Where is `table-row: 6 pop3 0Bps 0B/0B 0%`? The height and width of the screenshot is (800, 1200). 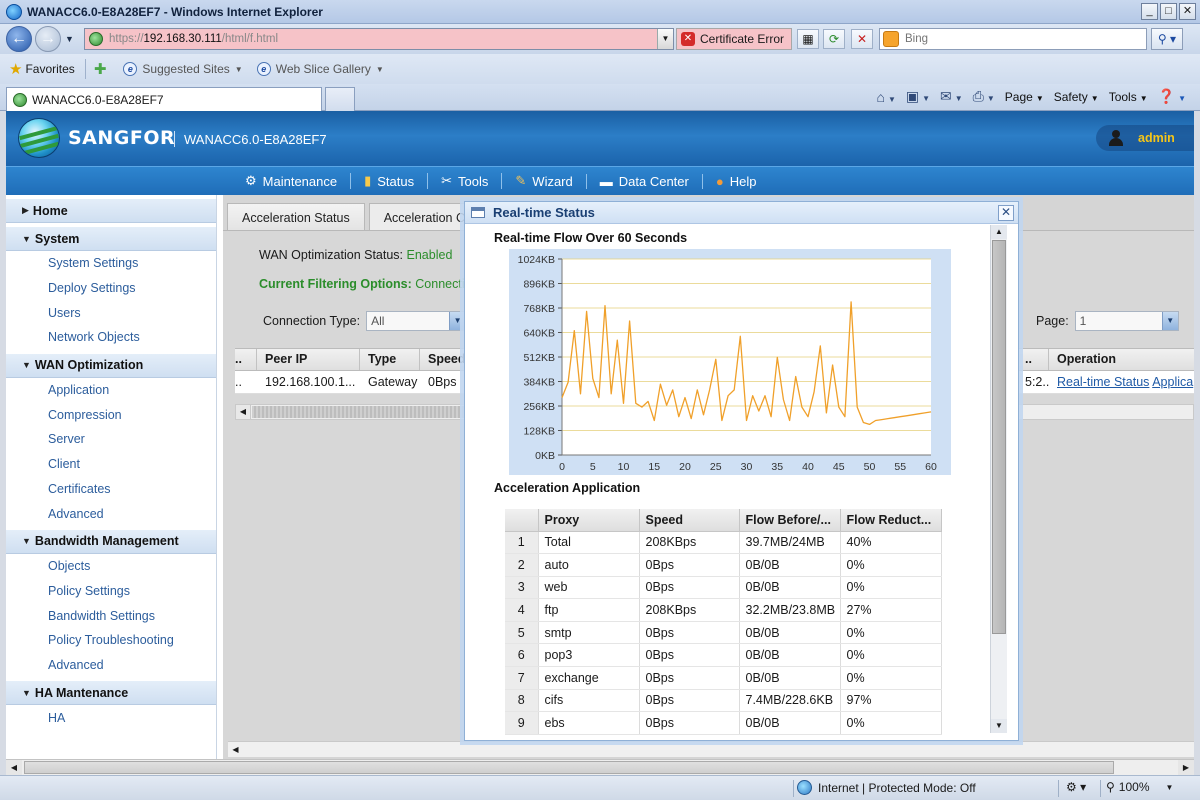 table-row: 6 pop3 0Bps 0B/0B 0% is located at coordinates (723, 655).